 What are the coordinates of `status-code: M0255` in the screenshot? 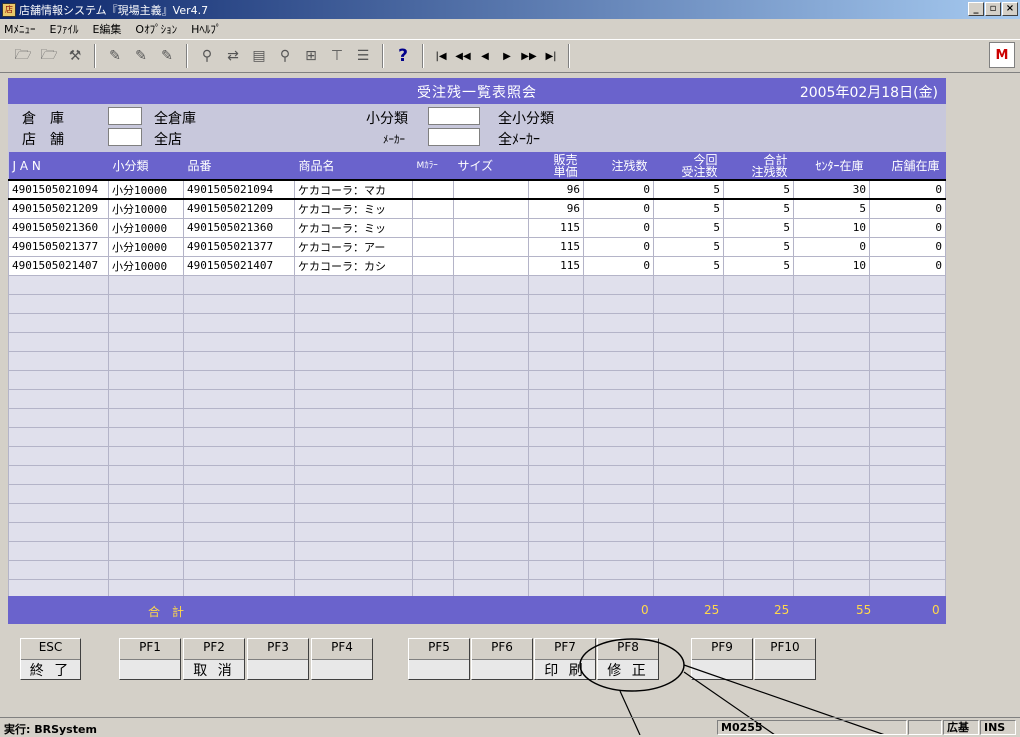 It's located at (812, 727).